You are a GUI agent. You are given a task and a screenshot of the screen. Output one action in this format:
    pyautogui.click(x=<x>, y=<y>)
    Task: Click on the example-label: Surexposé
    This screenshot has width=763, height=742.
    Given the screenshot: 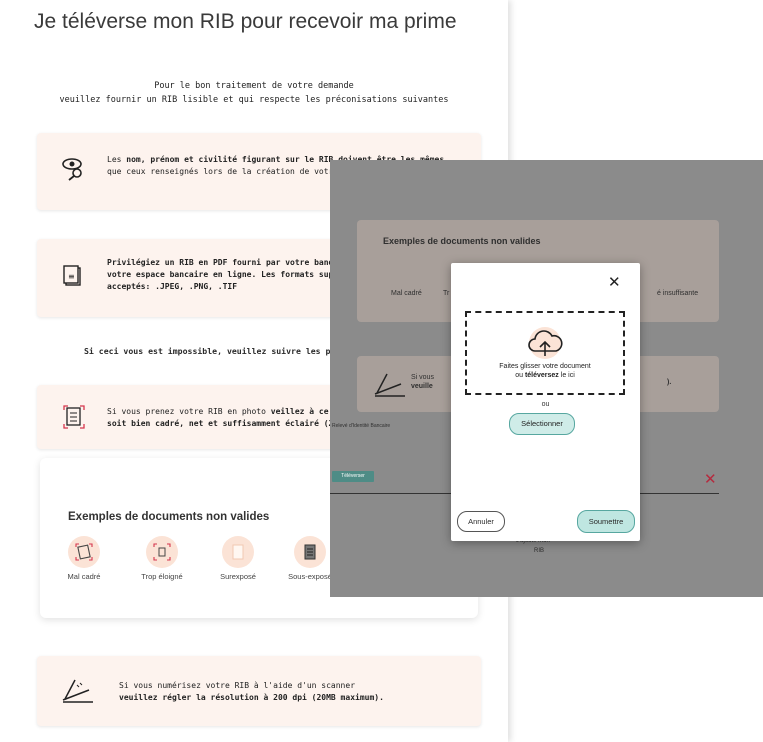 What is the action you would take?
    pyautogui.click(x=238, y=576)
    